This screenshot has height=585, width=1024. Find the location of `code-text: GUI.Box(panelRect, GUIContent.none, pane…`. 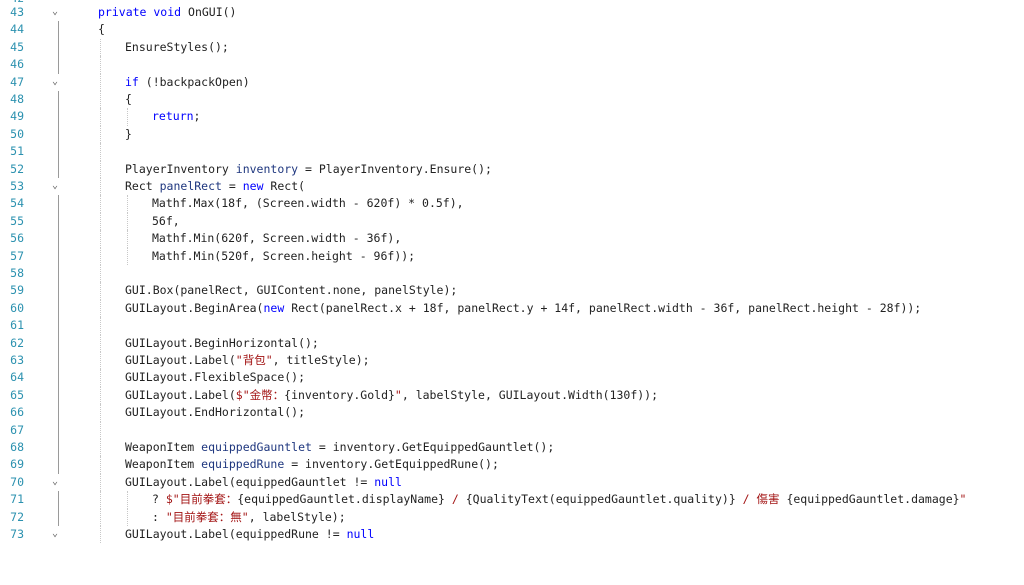

code-text: GUI.Box(panelRect, GUIContent.none, pane… is located at coordinates (291, 290).